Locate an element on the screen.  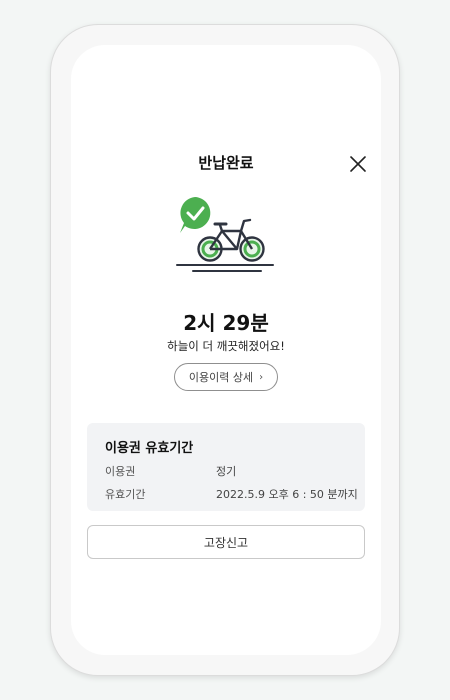
eco-message: 하늘이 더 깨끗해졌어요! is located at coordinates (226, 346).